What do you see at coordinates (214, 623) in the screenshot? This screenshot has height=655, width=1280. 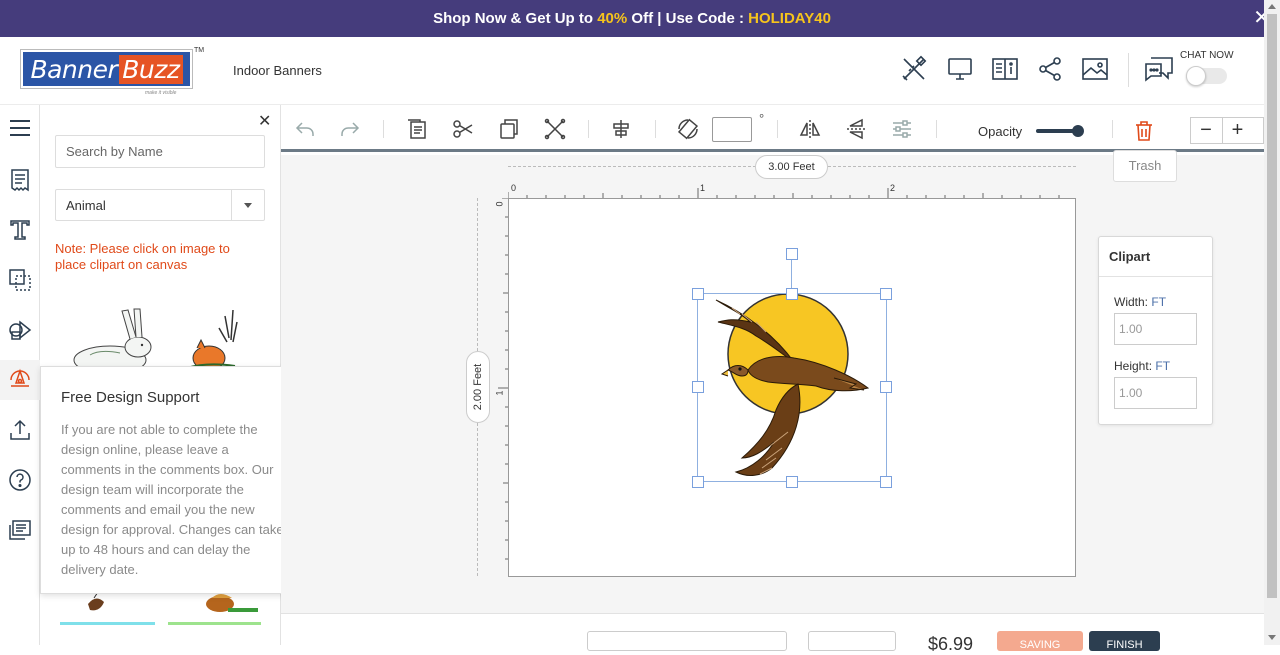 I see `clipart-selected-bar` at bounding box center [214, 623].